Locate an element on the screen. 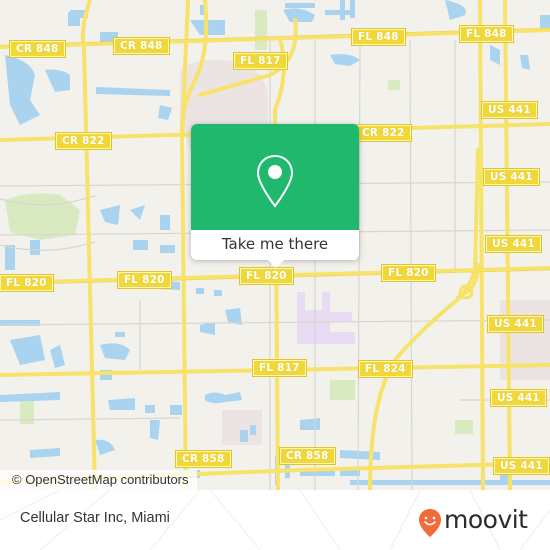 The width and height of the screenshot is (550, 550). airport-area is located at coordinates (326, 318).